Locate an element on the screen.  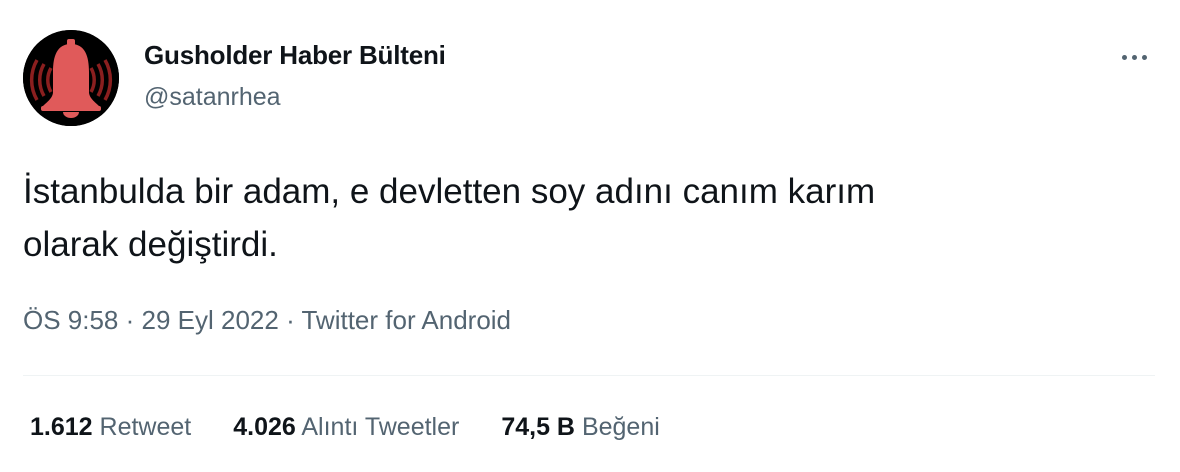
bell-icon is located at coordinates (71, 78).